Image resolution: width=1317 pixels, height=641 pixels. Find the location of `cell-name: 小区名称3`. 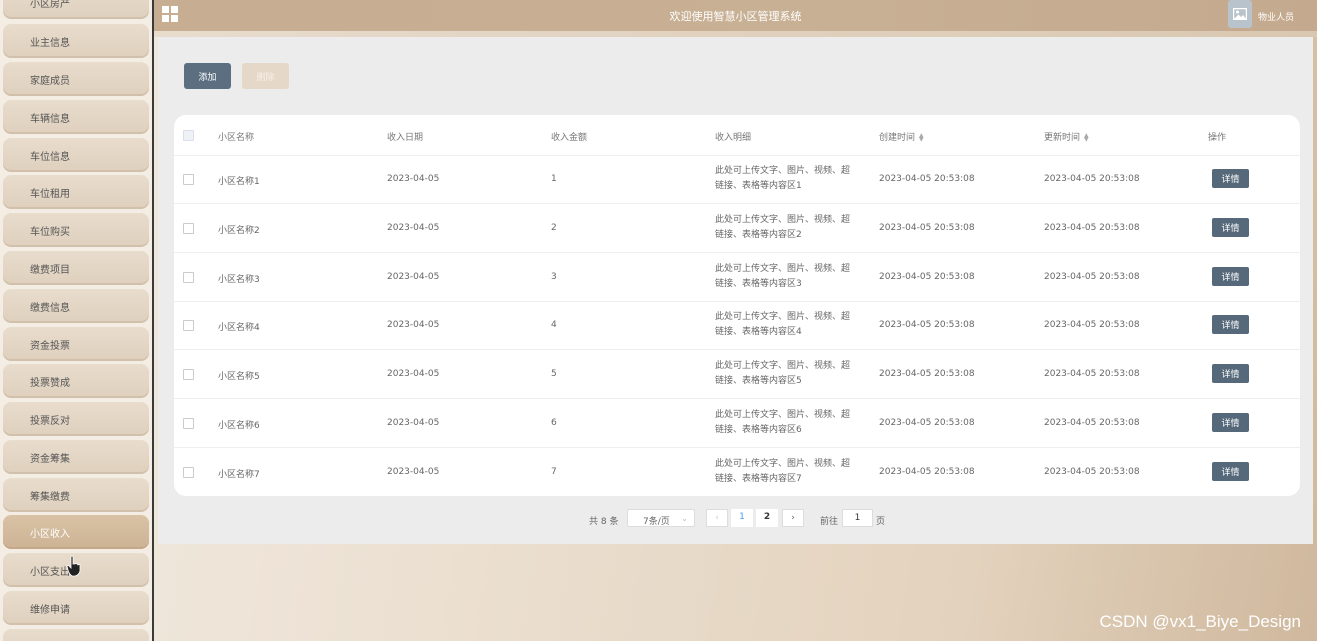

cell-name: 小区名称3 is located at coordinates (239, 279).